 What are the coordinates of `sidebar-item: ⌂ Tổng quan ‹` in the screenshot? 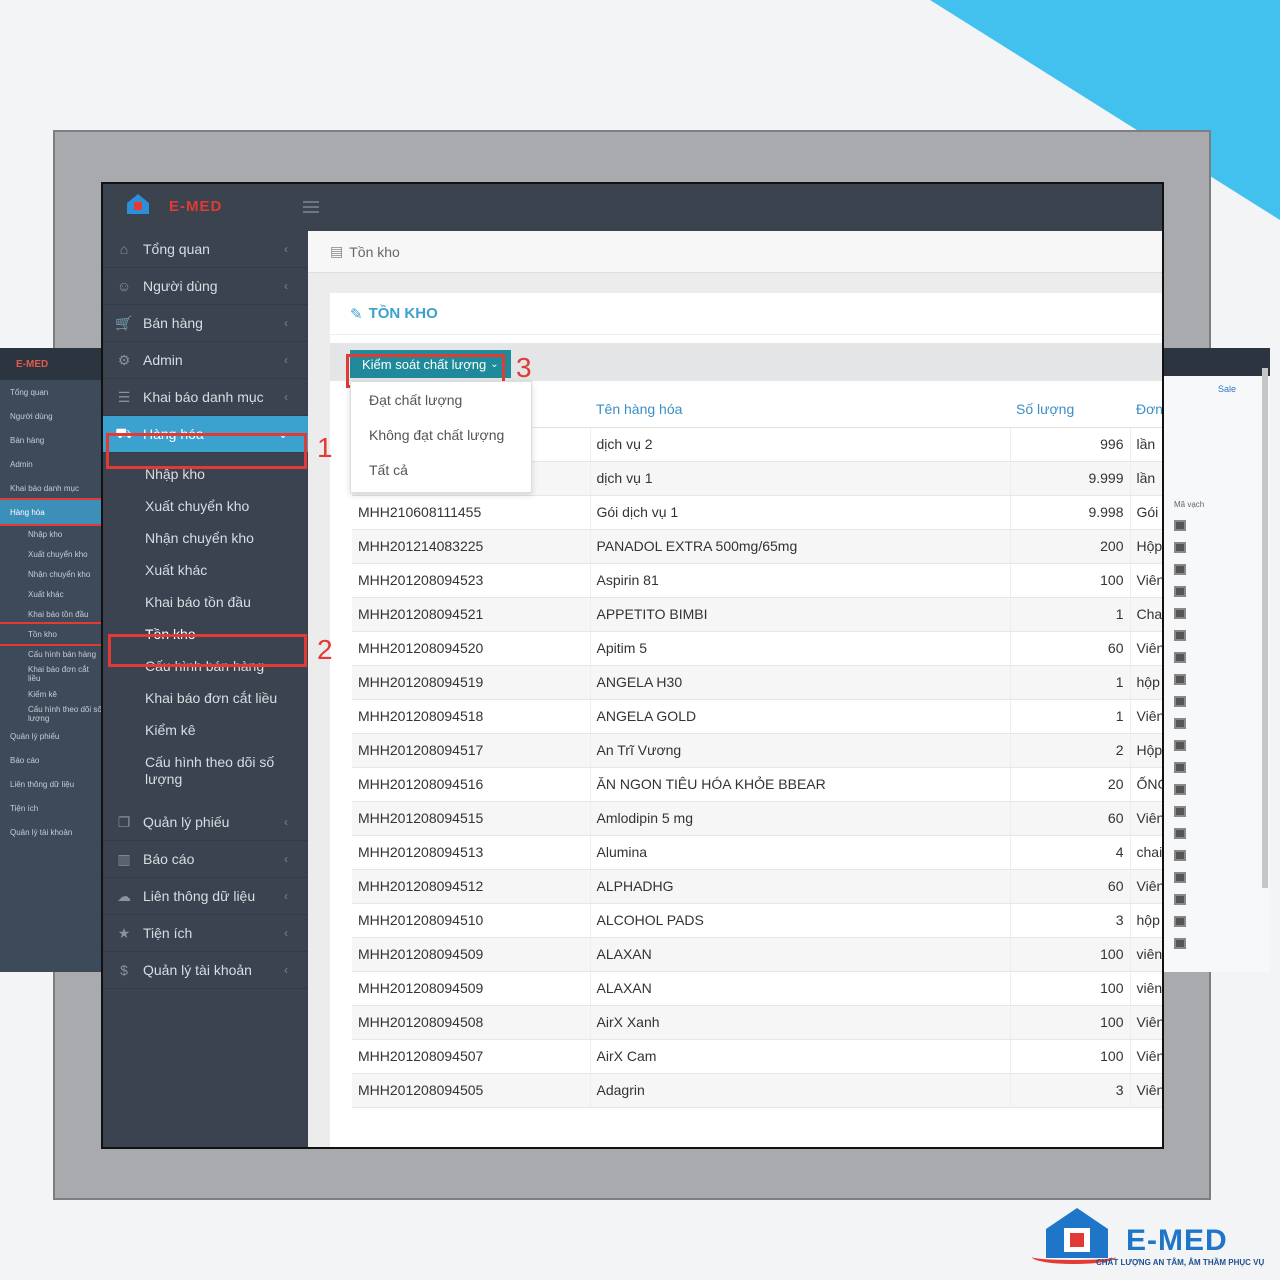 It's located at (205, 249).